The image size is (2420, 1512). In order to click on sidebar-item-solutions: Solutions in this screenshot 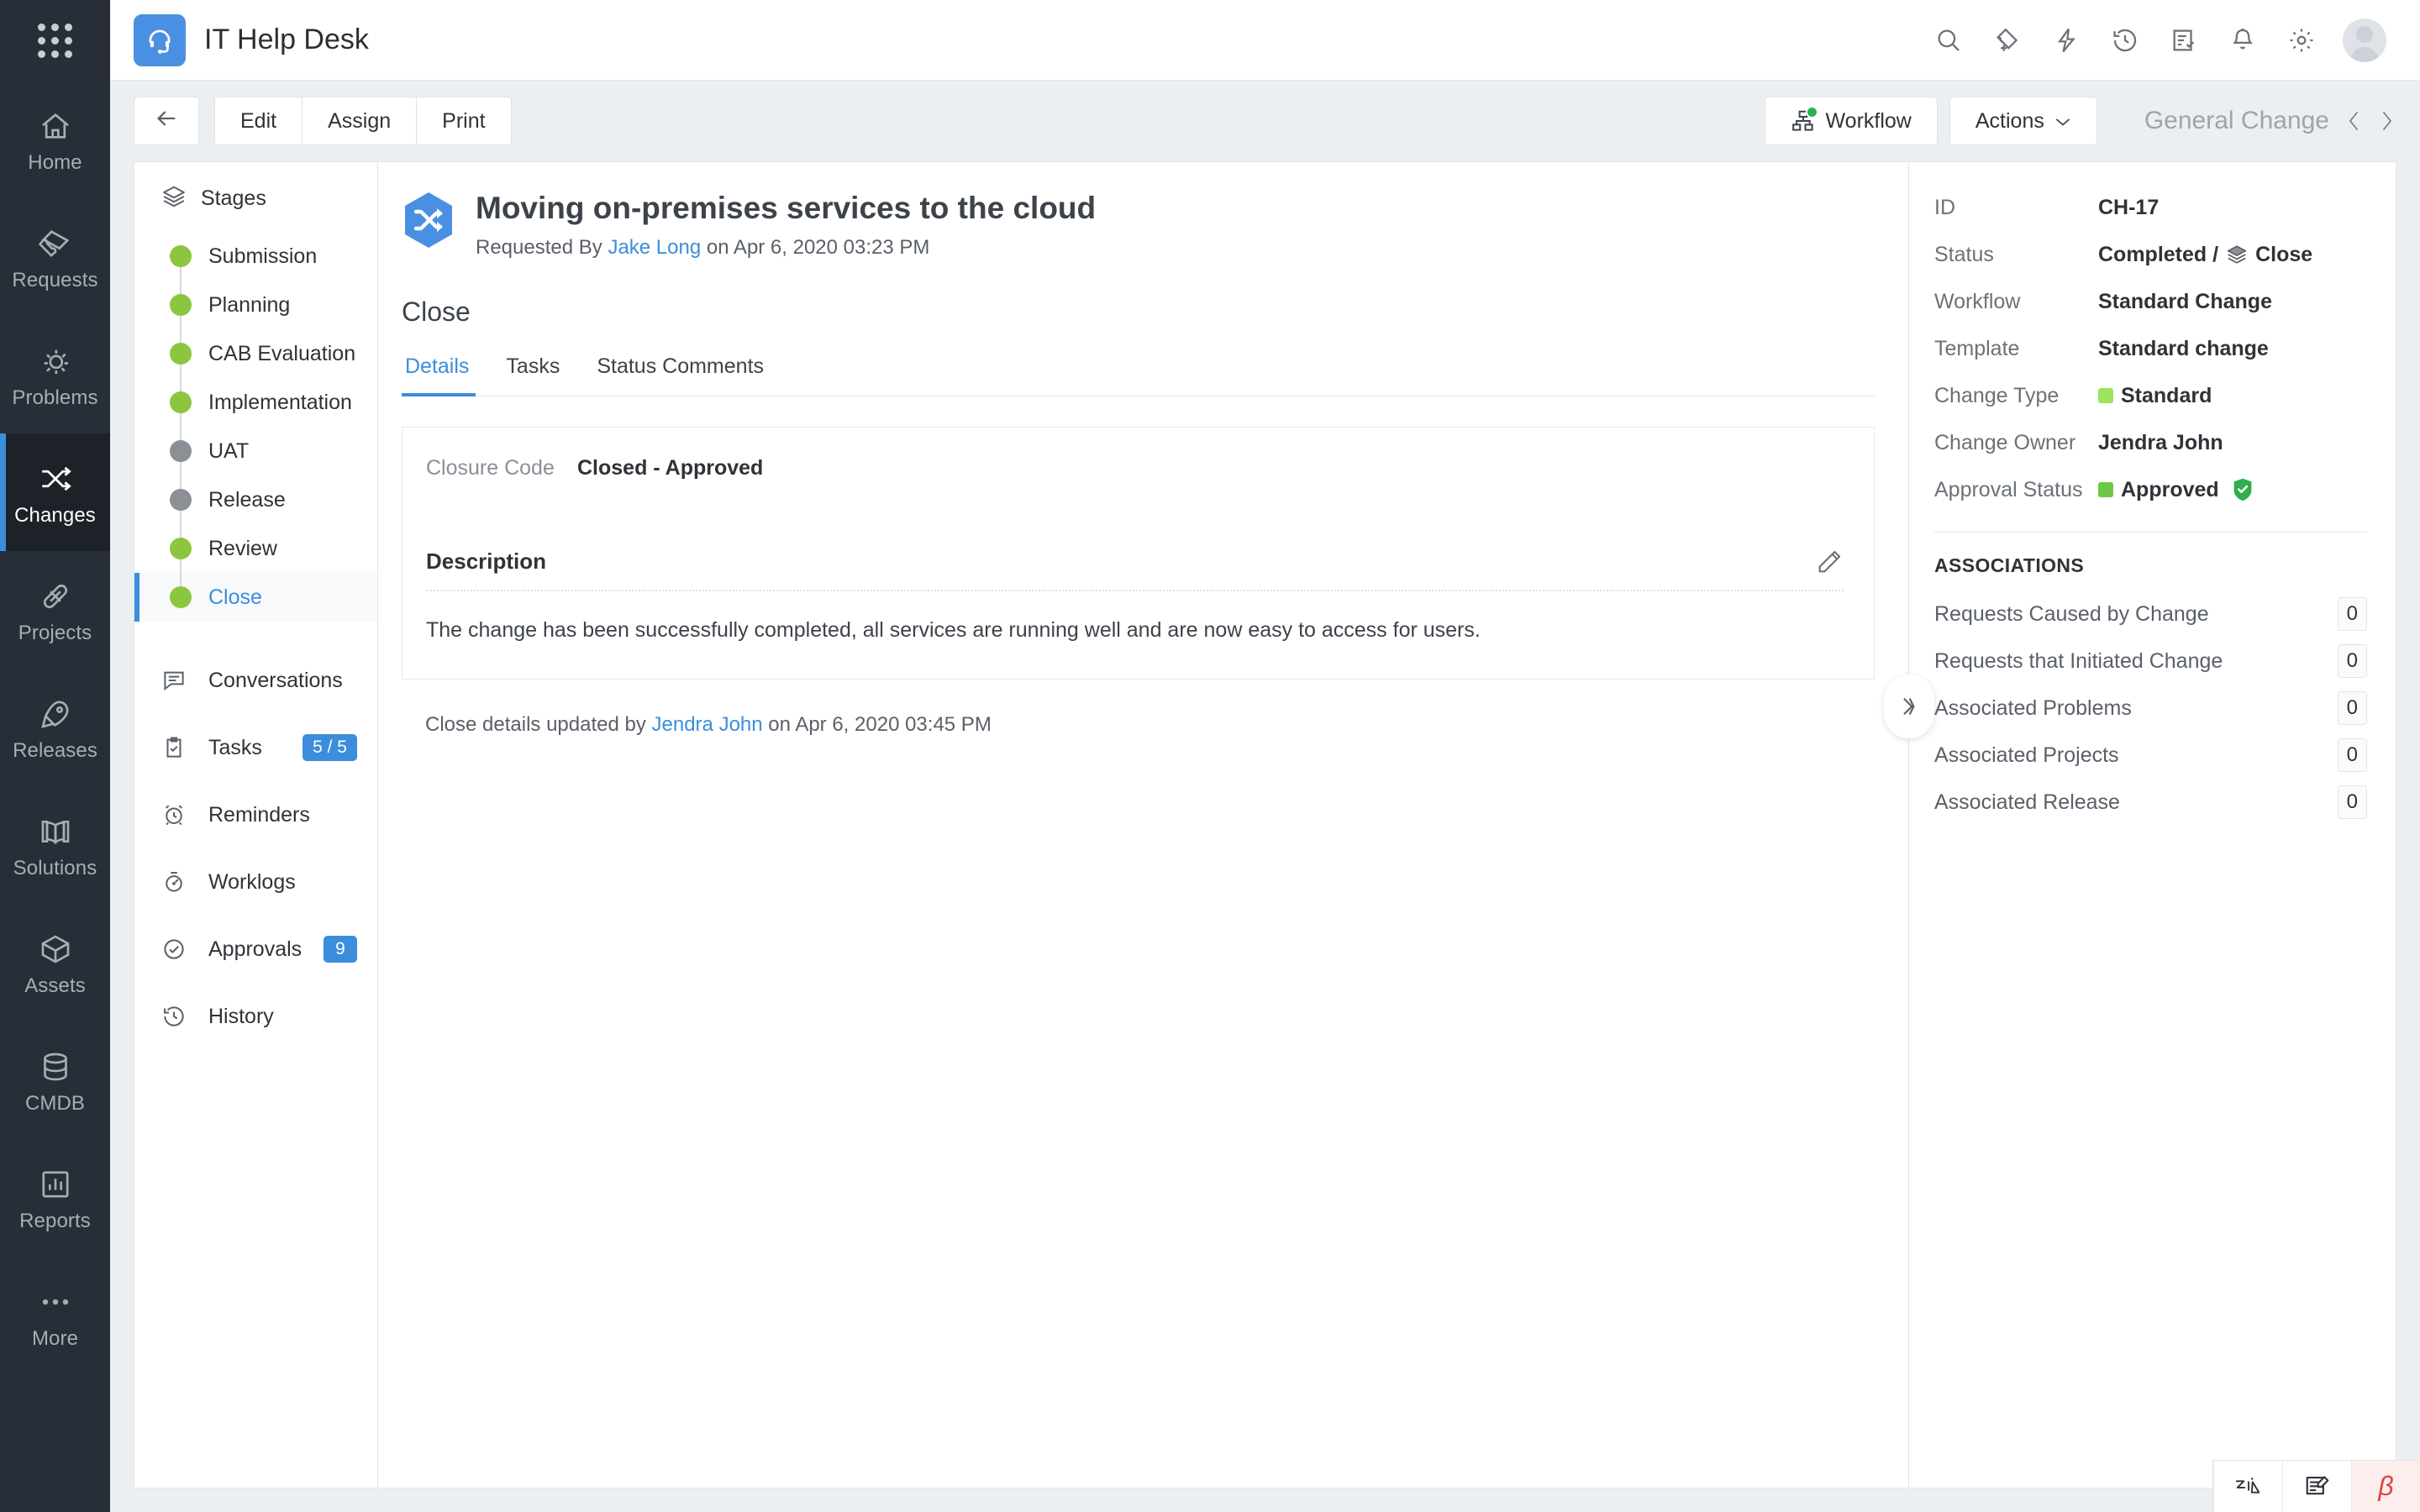, I will do `click(55, 845)`.